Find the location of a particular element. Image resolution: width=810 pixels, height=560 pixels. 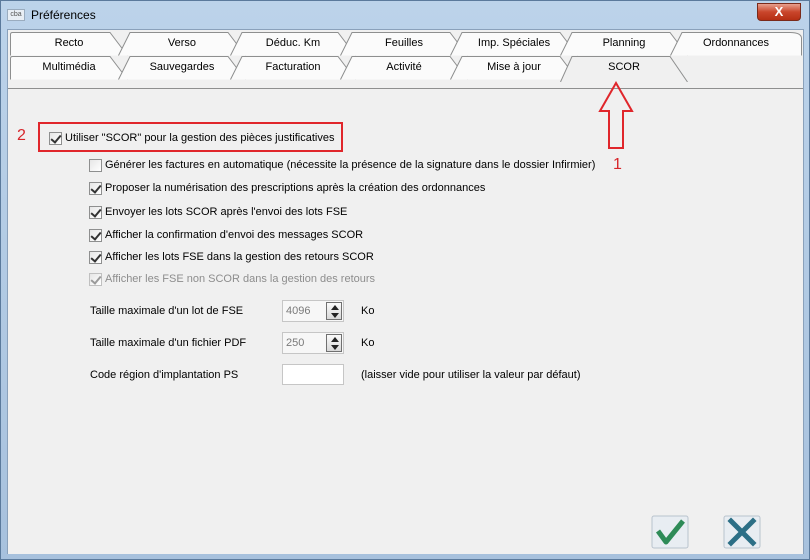

send-scor-lots-checkbox is located at coordinates (95, 212).